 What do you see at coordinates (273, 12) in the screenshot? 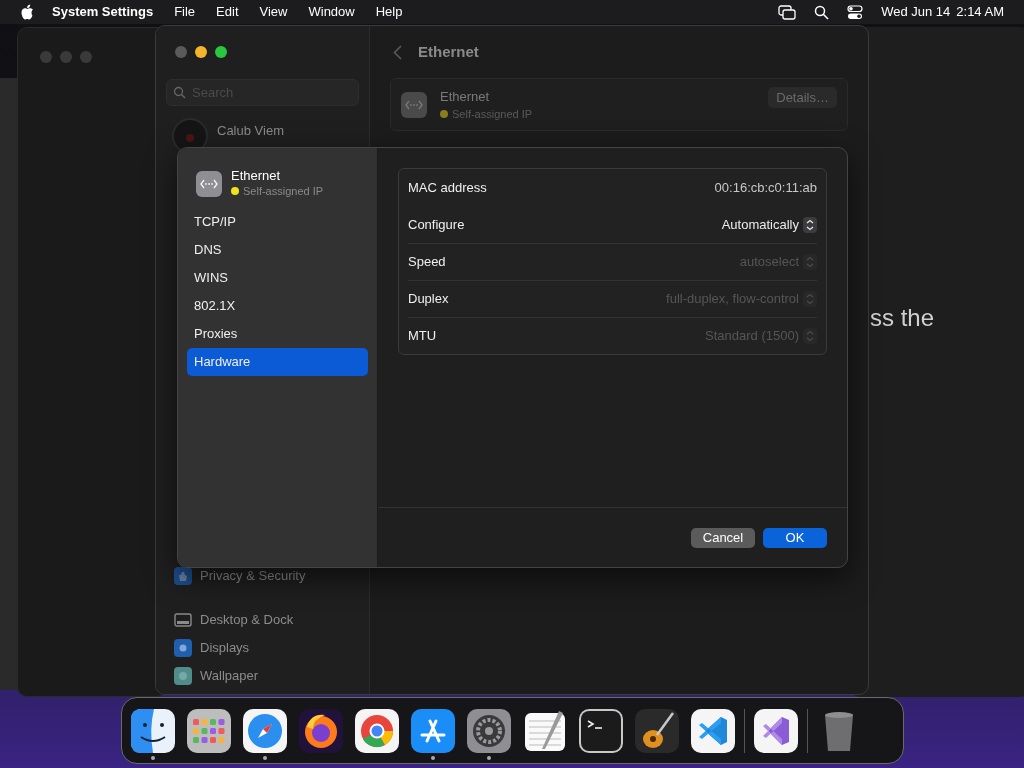
I see `menu-item: View` at bounding box center [273, 12].